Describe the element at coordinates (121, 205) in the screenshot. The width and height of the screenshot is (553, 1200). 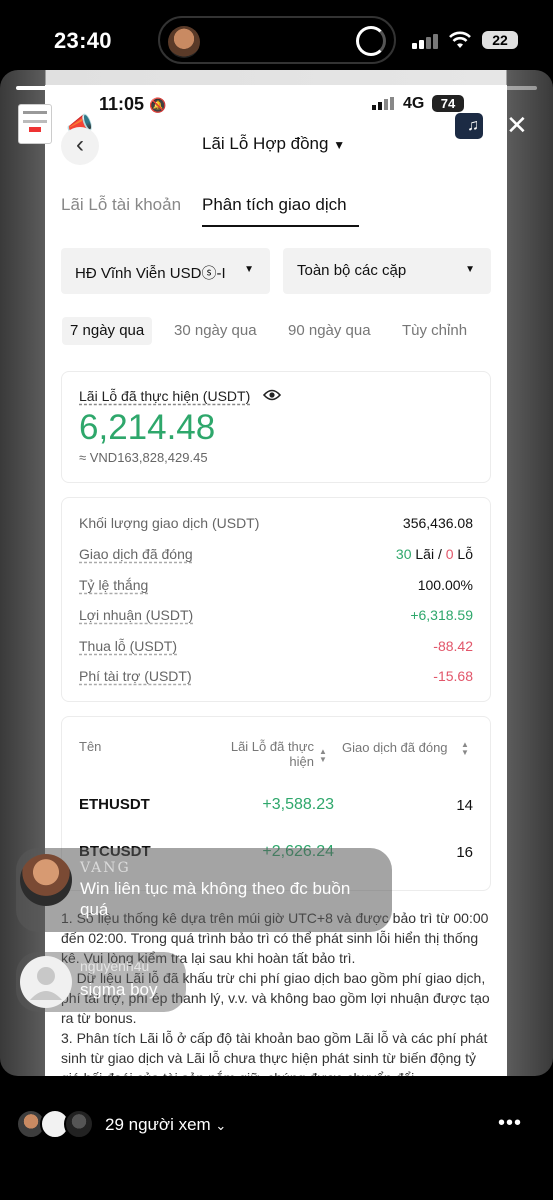
I see `tab-account-pnl: Lãi Lỗ tài khoản` at that location.